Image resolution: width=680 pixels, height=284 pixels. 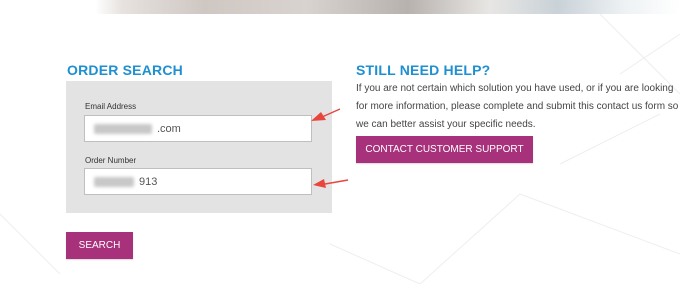 What do you see at coordinates (114, 182) in the screenshot?
I see `redacted-order-mask` at bounding box center [114, 182].